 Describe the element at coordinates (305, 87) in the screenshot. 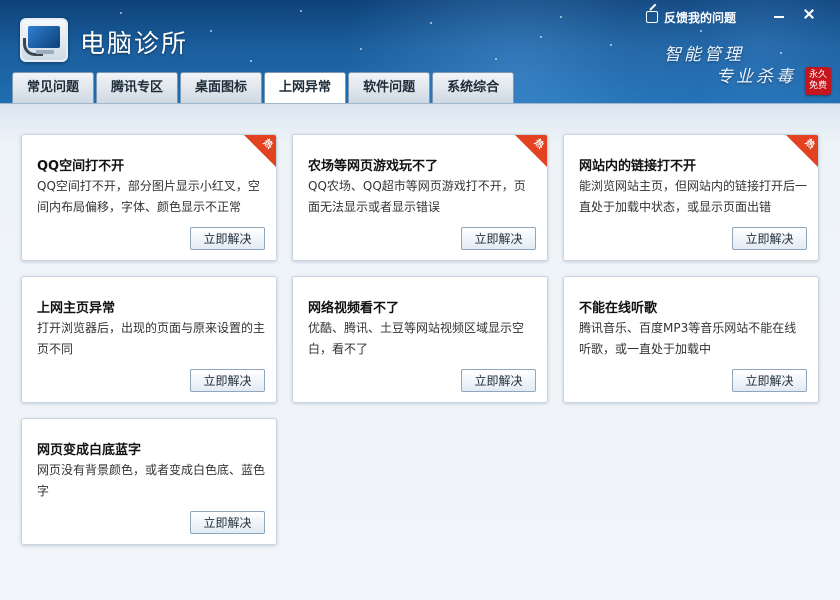

I see `tab-internet-issues: 上网异常` at that location.